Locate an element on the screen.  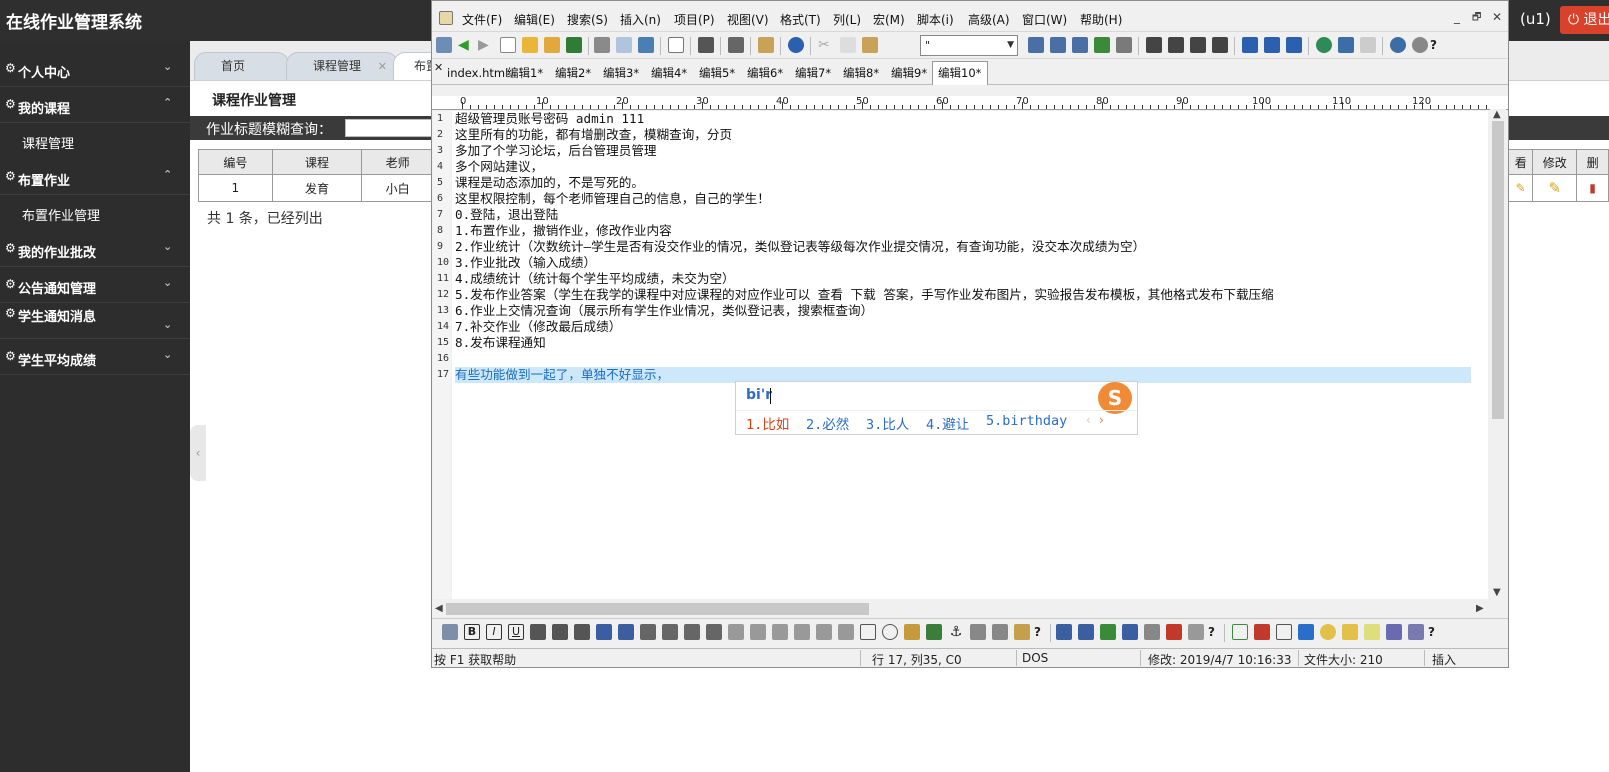
color-picker-icon is located at coordinates (1000, 632).